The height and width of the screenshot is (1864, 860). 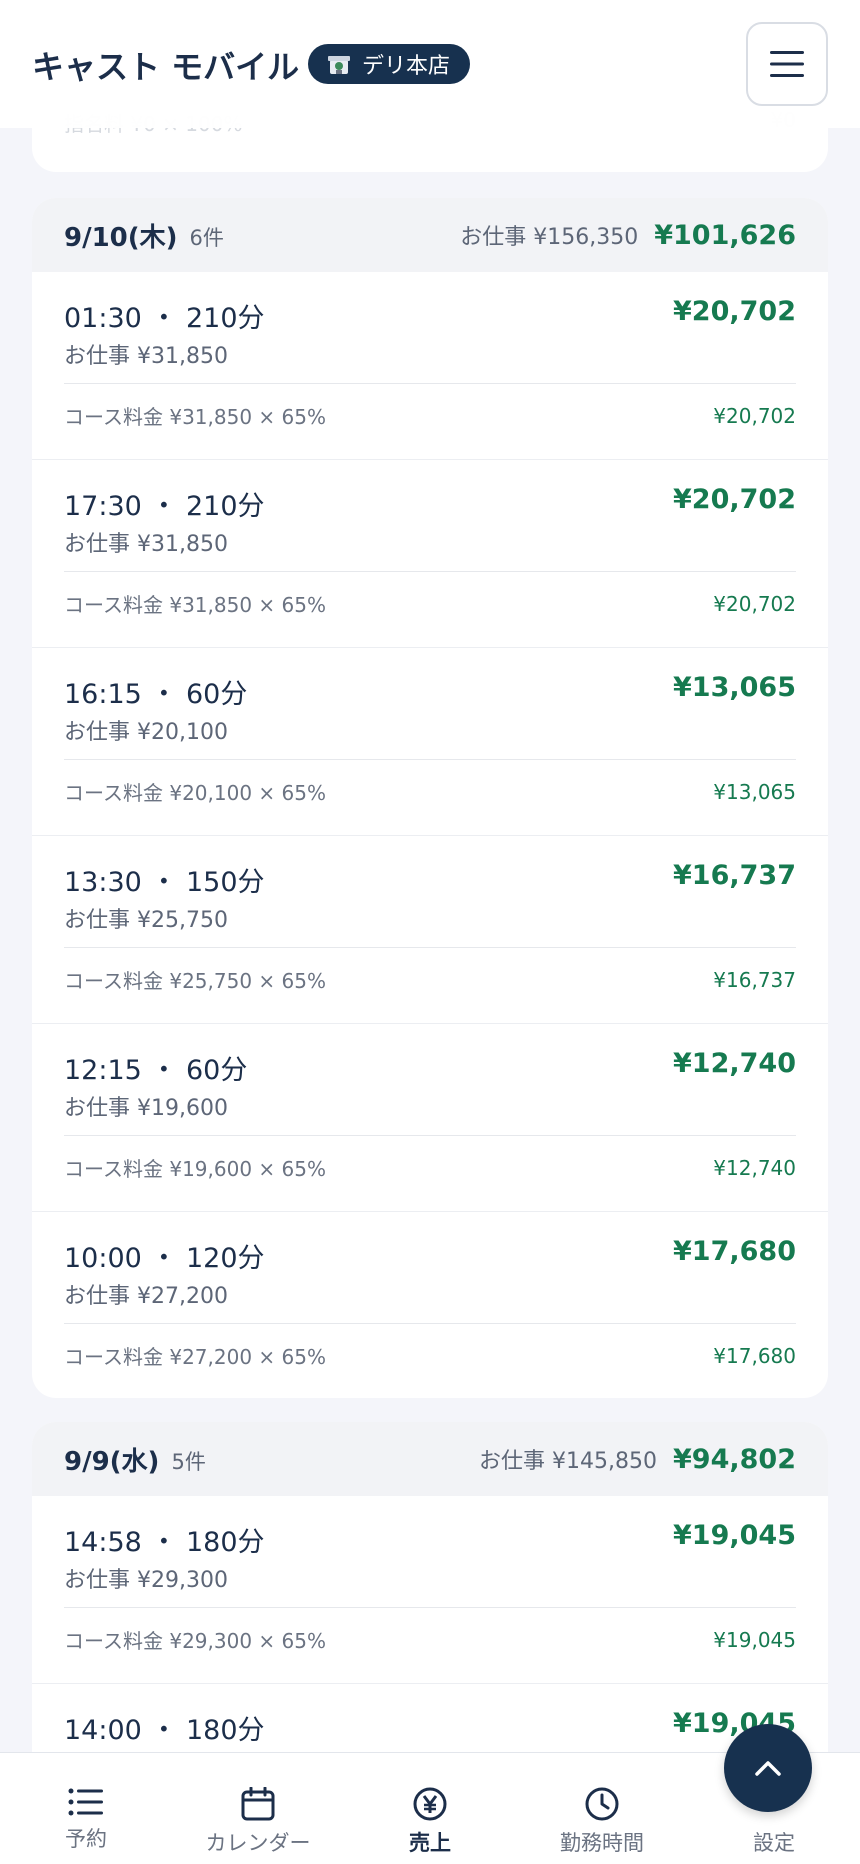 What do you see at coordinates (725, 235) in the screenshot?
I see `day-earnings-total: ¥101,626` at bounding box center [725, 235].